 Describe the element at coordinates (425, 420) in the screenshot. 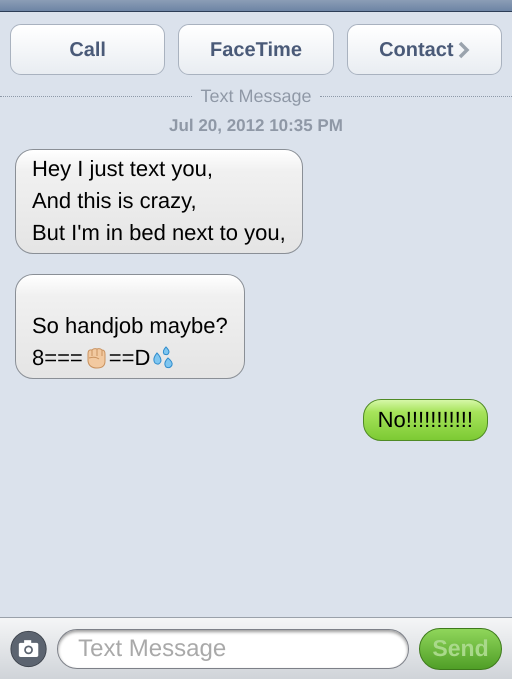

I see `message-text: No!!!!!!!!!!!` at that location.